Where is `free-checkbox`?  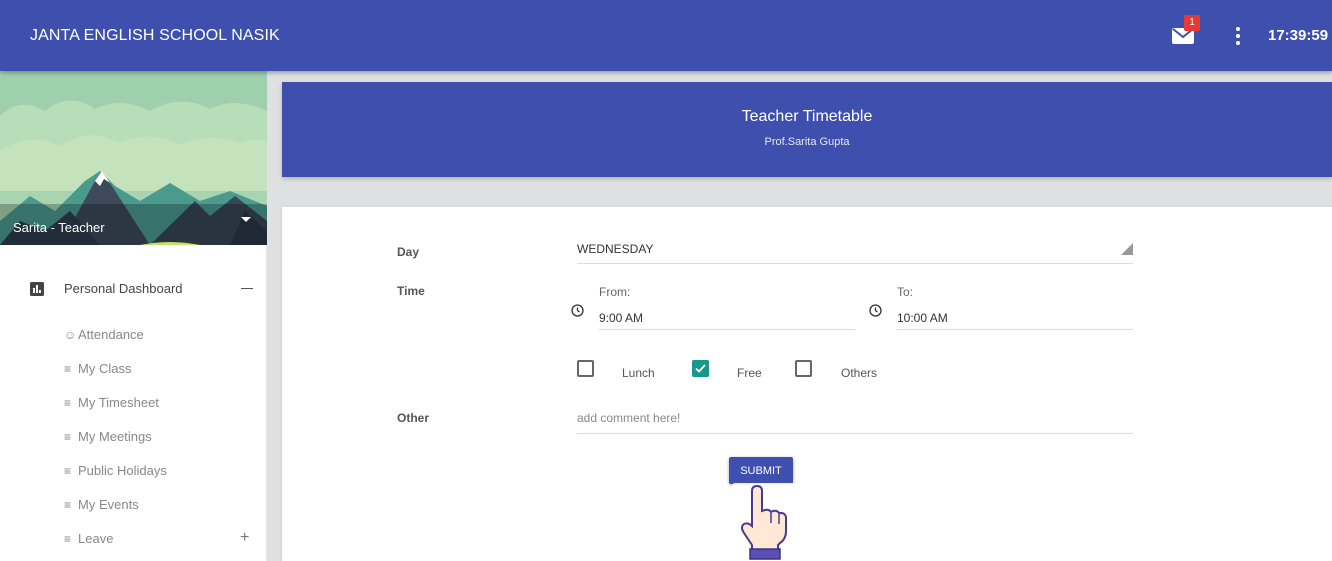 free-checkbox is located at coordinates (700, 368).